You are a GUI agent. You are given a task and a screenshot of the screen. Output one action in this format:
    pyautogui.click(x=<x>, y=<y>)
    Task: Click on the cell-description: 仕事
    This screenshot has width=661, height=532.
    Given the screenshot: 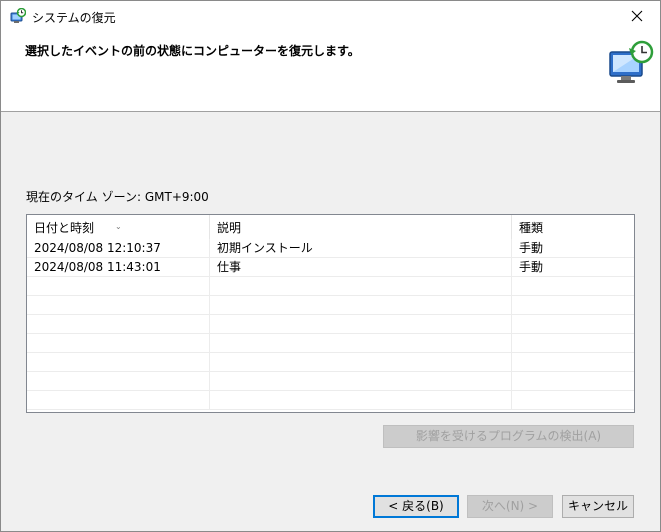 What is the action you would take?
    pyautogui.click(x=361, y=267)
    